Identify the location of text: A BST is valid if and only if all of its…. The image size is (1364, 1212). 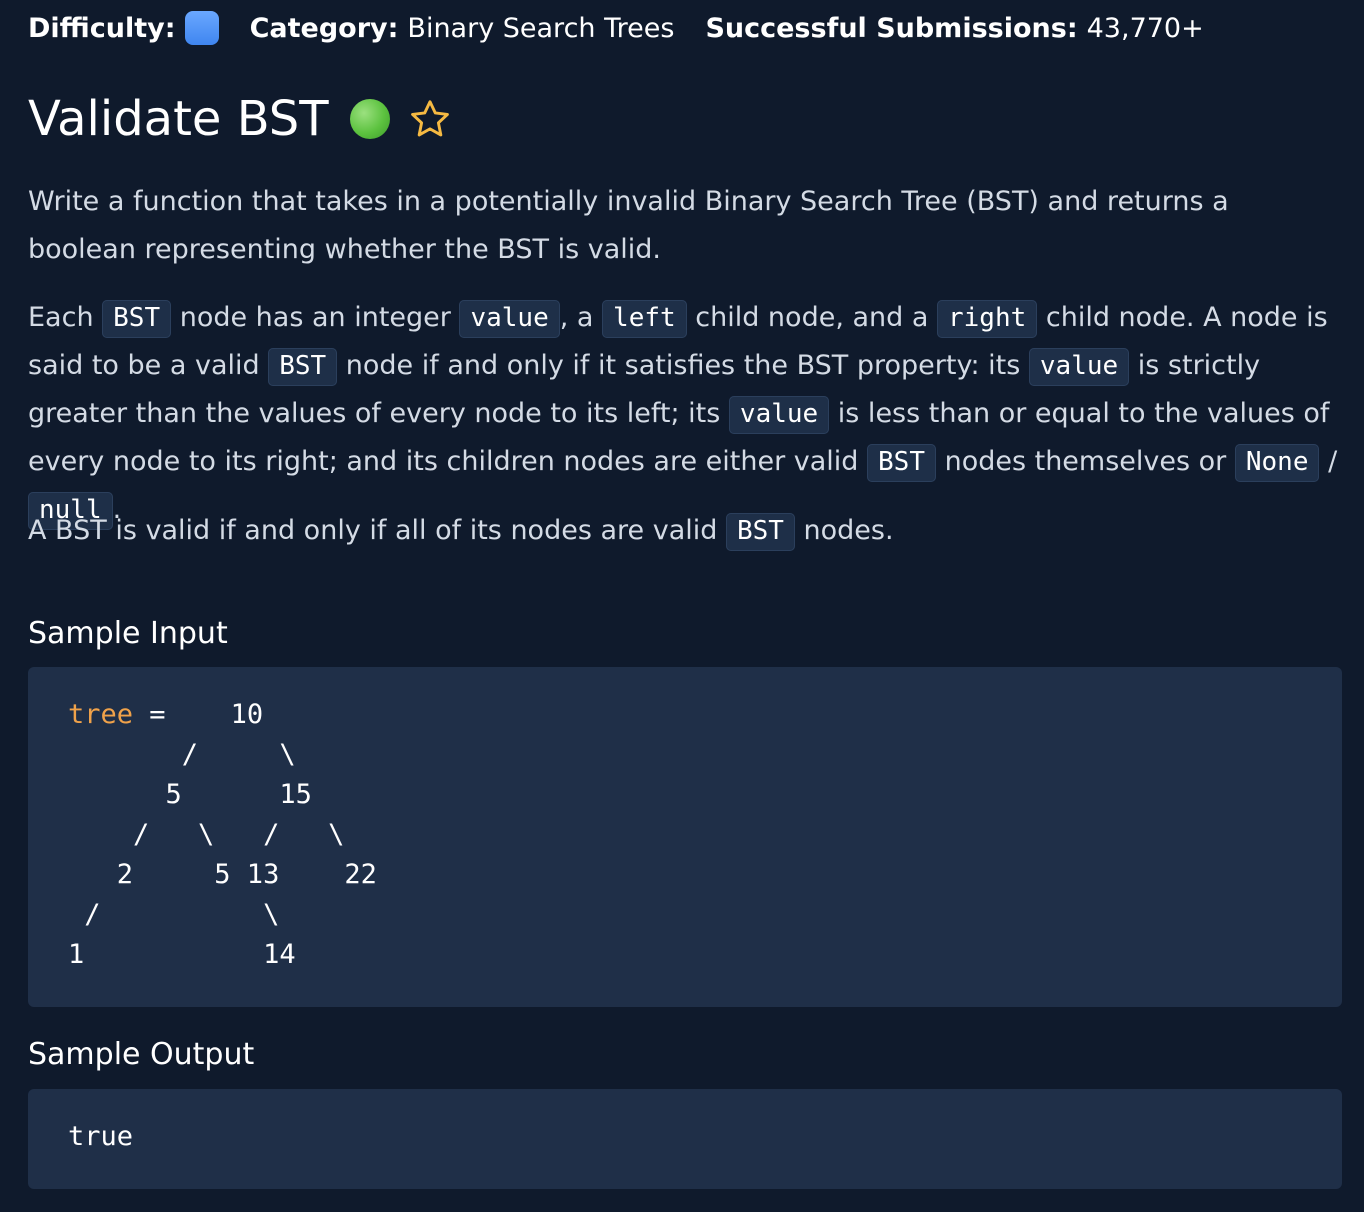
(377, 530).